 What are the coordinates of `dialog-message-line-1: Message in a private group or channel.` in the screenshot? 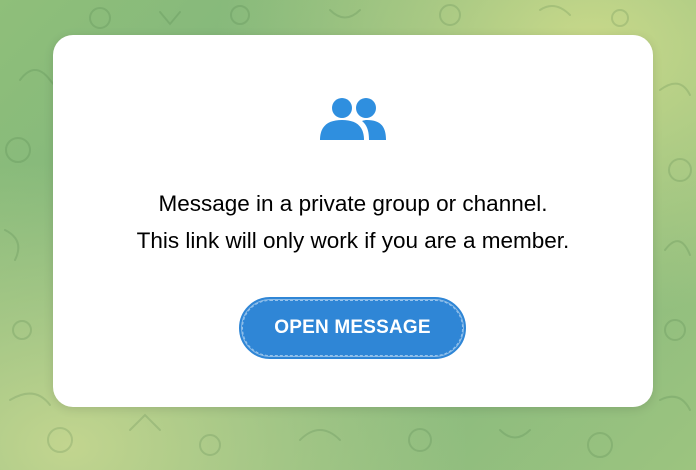 It's located at (353, 203).